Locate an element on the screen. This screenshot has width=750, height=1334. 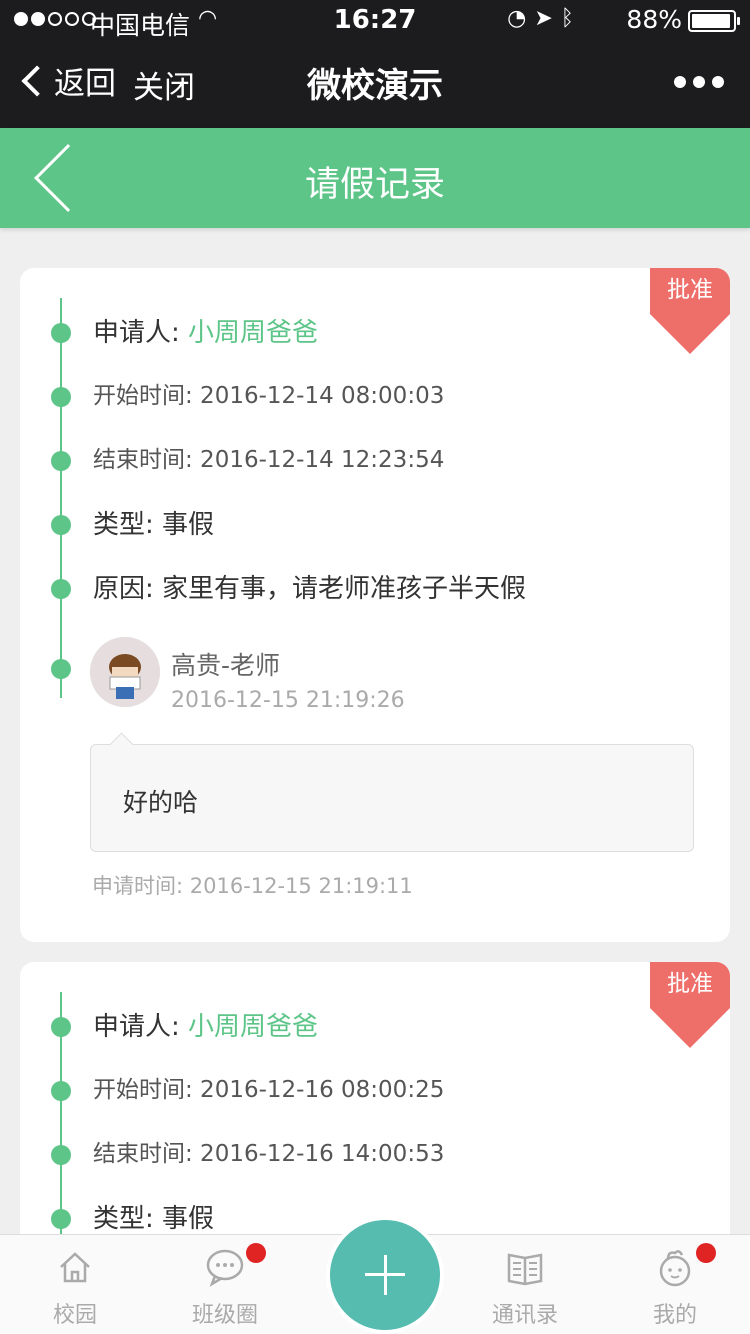
chat-bubble-icon is located at coordinates (225, 1268).